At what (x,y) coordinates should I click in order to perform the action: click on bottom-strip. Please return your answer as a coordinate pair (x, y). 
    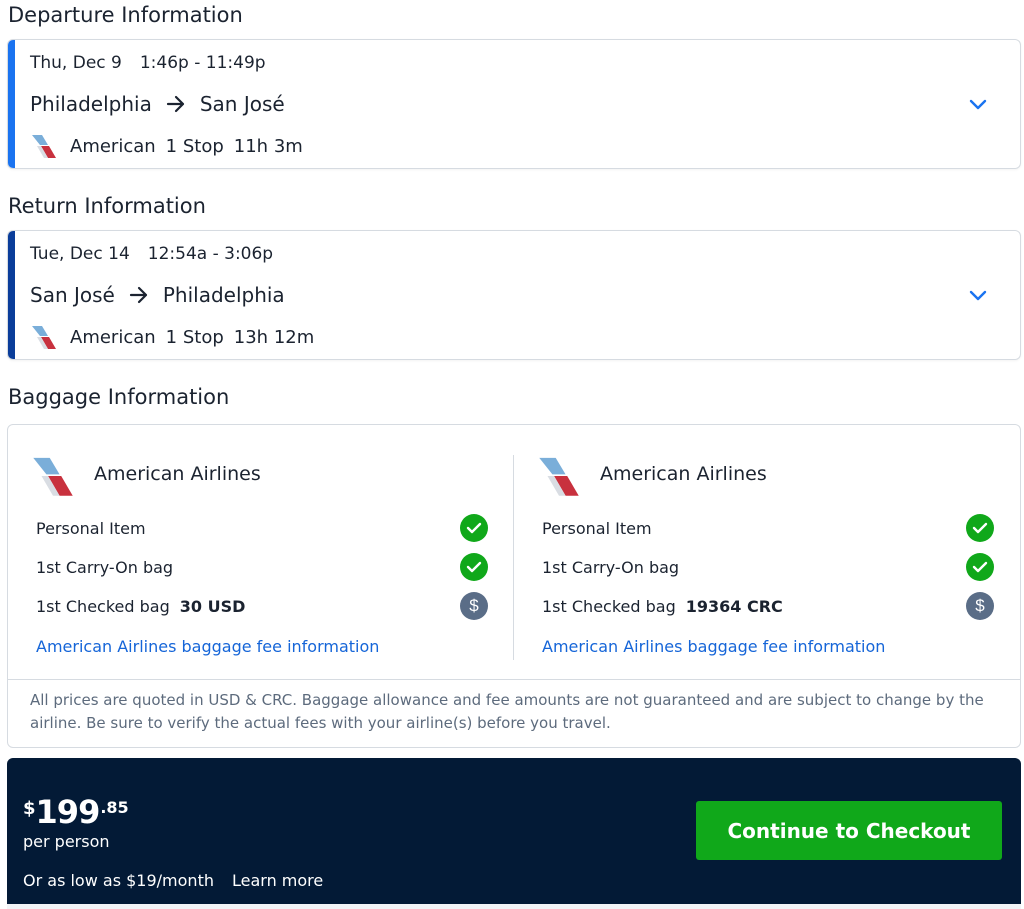
    Looking at the image, I should click on (514, 906).